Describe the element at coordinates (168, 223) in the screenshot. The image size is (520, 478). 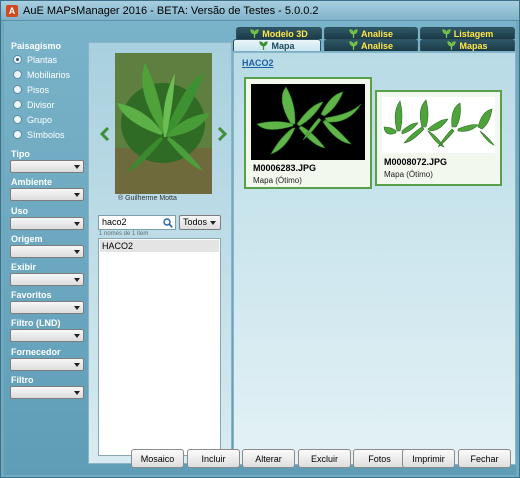
I see `search-icon` at that location.